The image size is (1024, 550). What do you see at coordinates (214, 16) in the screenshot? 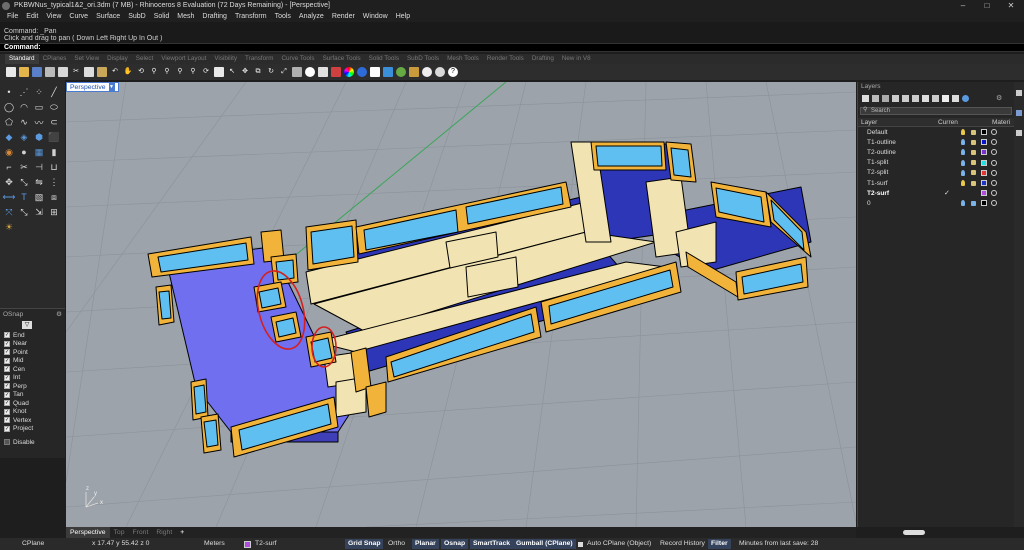
I see `menu-drafting: Drafting` at bounding box center [214, 16].